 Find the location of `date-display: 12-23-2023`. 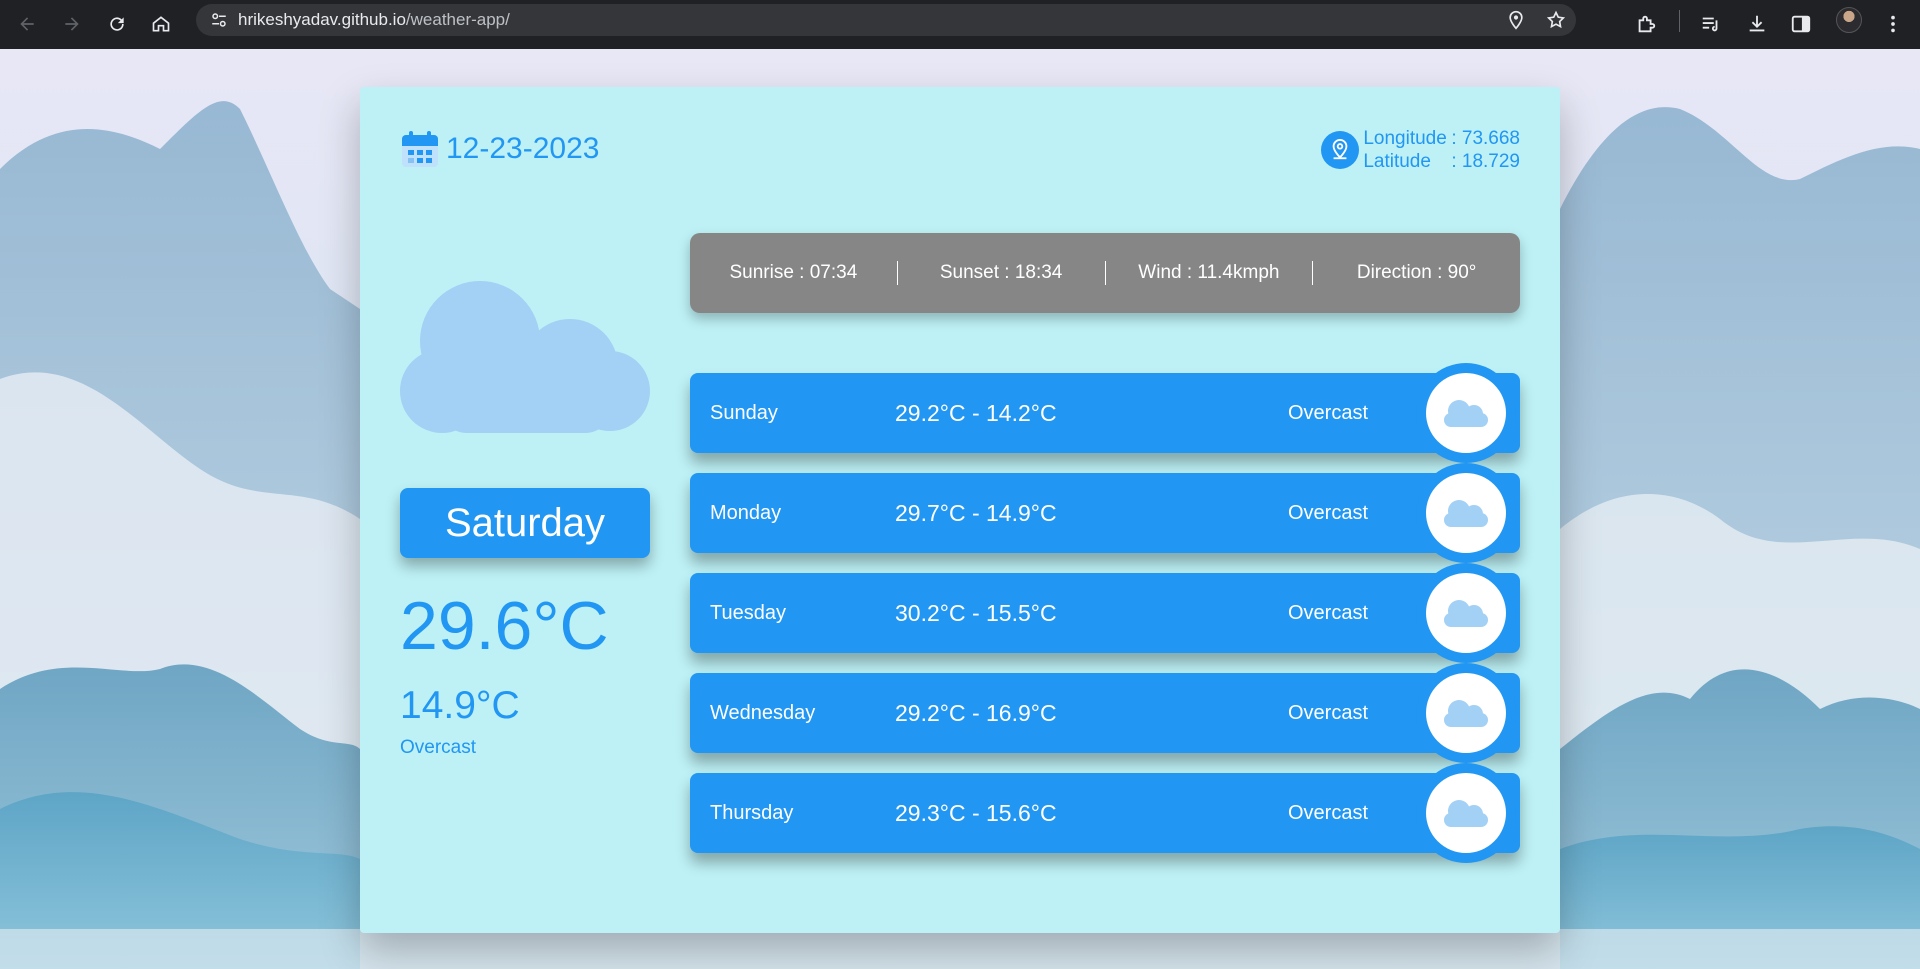

date-display: 12-23-2023 is located at coordinates (499, 149).